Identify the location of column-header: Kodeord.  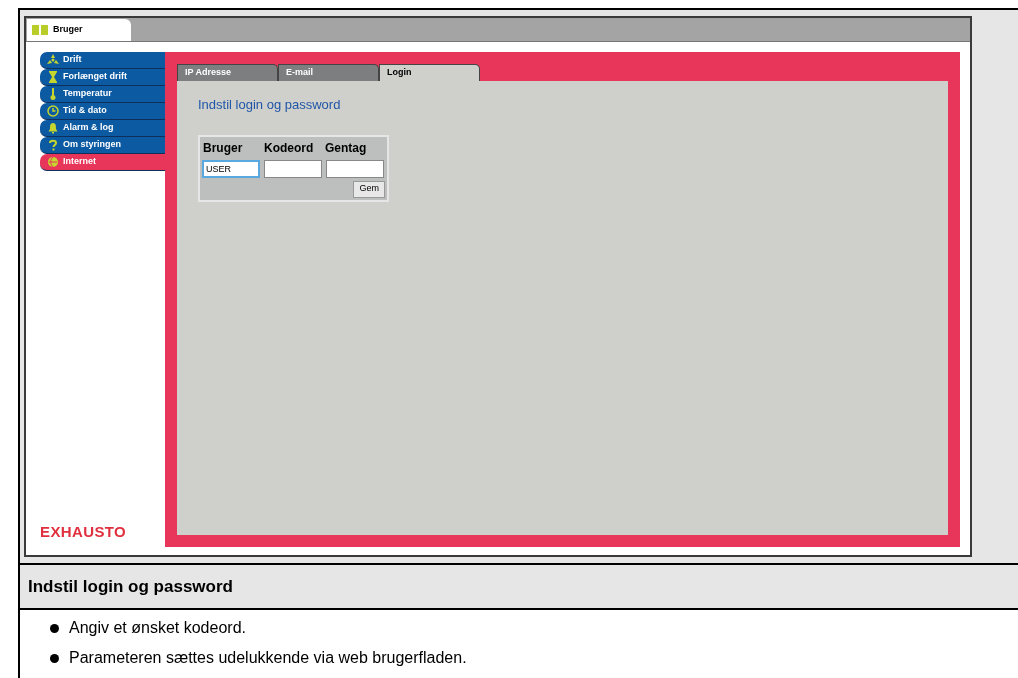
(289, 148).